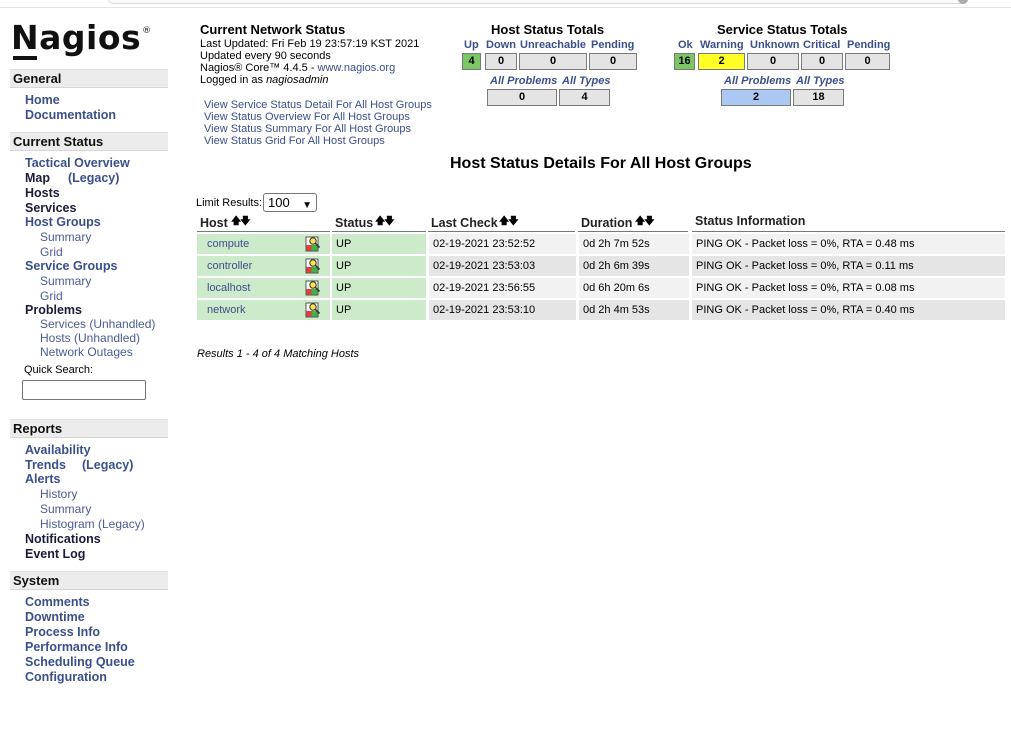 Image resolution: width=1011 pixels, height=729 pixels. What do you see at coordinates (553, 45) in the screenshot?
I see `host-unreachable-label: Unreachable` at bounding box center [553, 45].